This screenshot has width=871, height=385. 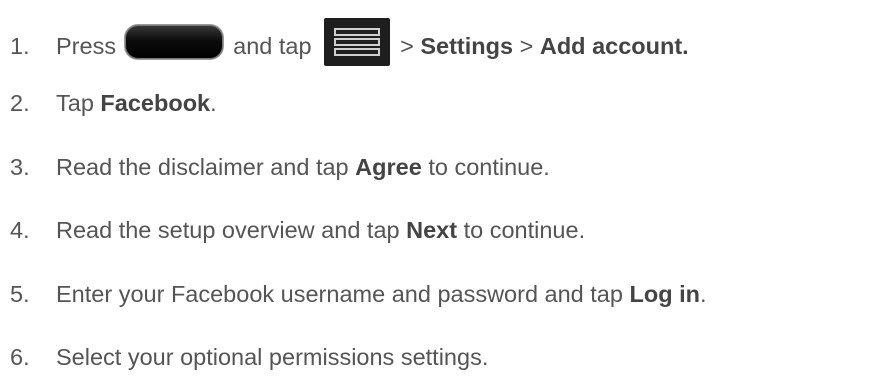 I want to click on menu-key-icon, so click(x=357, y=42).